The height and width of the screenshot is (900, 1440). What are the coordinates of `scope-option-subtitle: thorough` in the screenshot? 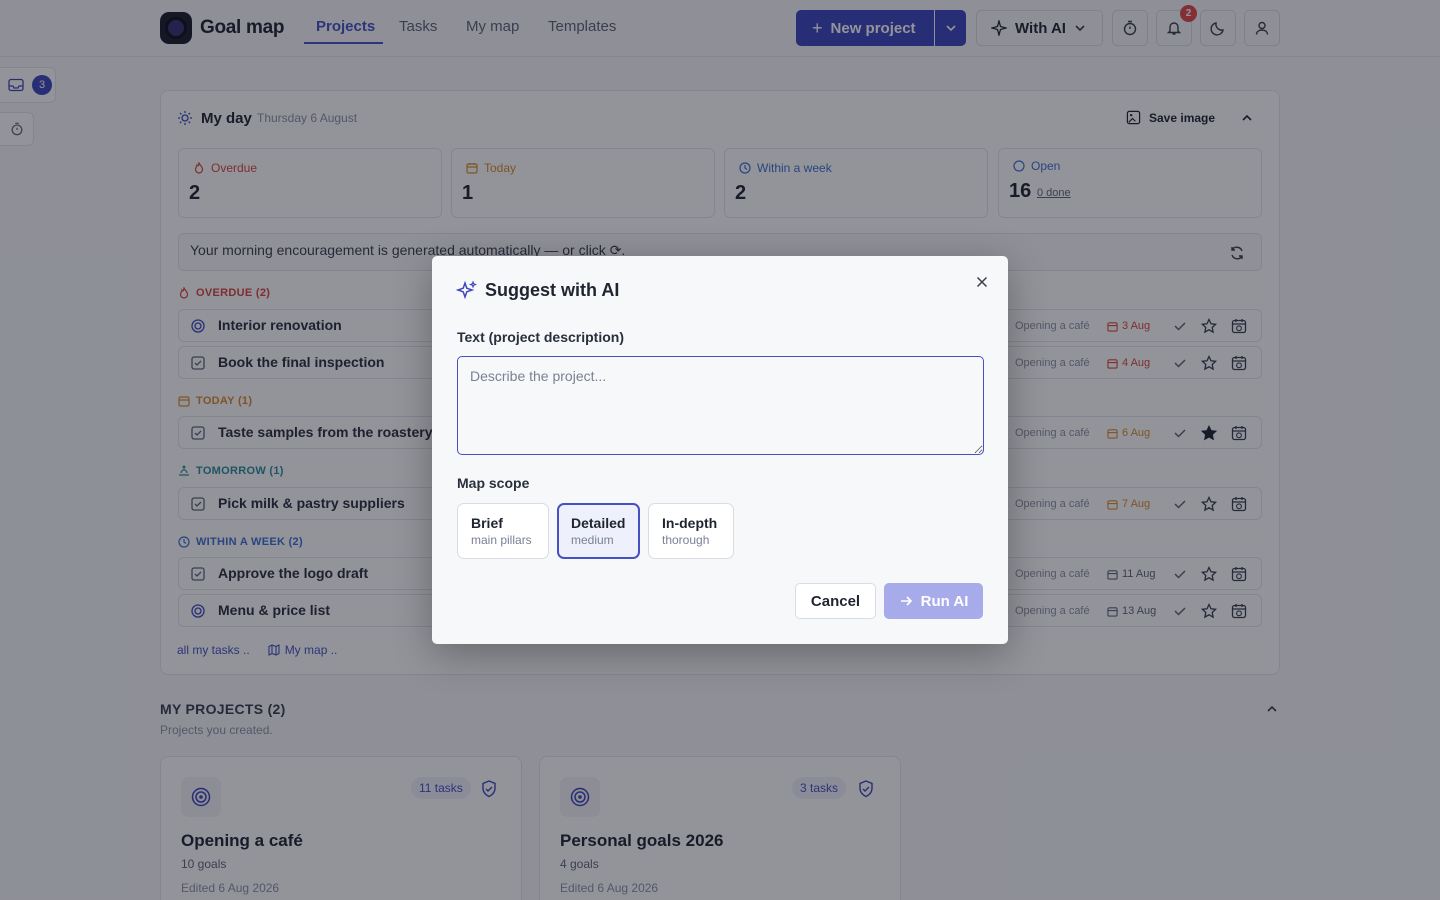 It's located at (686, 540).